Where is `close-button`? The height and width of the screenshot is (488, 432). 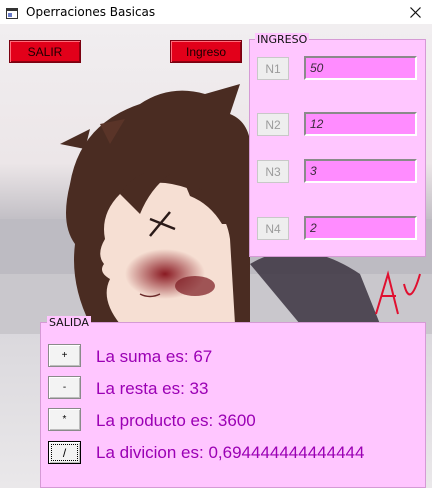 close-button is located at coordinates (415, 12).